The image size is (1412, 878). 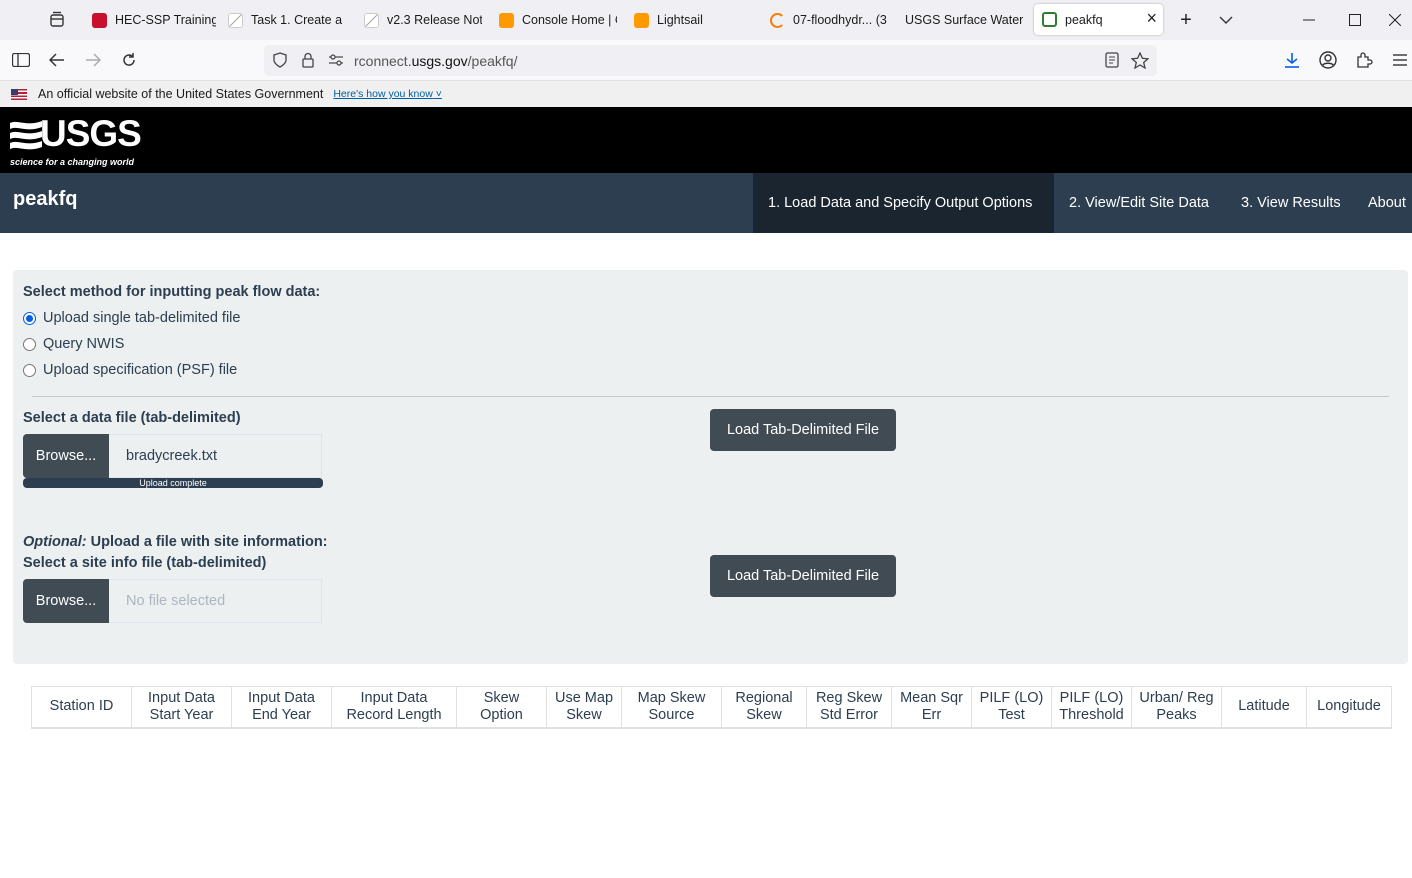 What do you see at coordinates (1139, 203) in the screenshot?
I see `tab-view-edit-site-data: 2. View/Edit Site Data` at bounding box center [1139, 203].